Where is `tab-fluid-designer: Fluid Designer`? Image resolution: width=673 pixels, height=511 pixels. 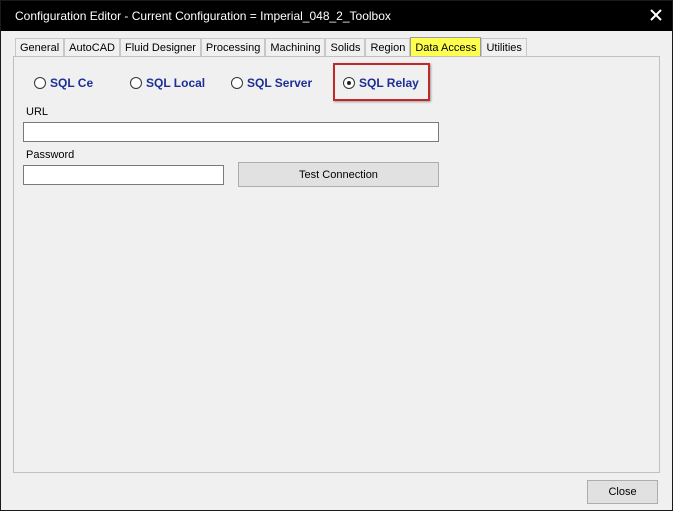 tab-fluid-designer: Fluid Designer is located at coordinates (160, 47).